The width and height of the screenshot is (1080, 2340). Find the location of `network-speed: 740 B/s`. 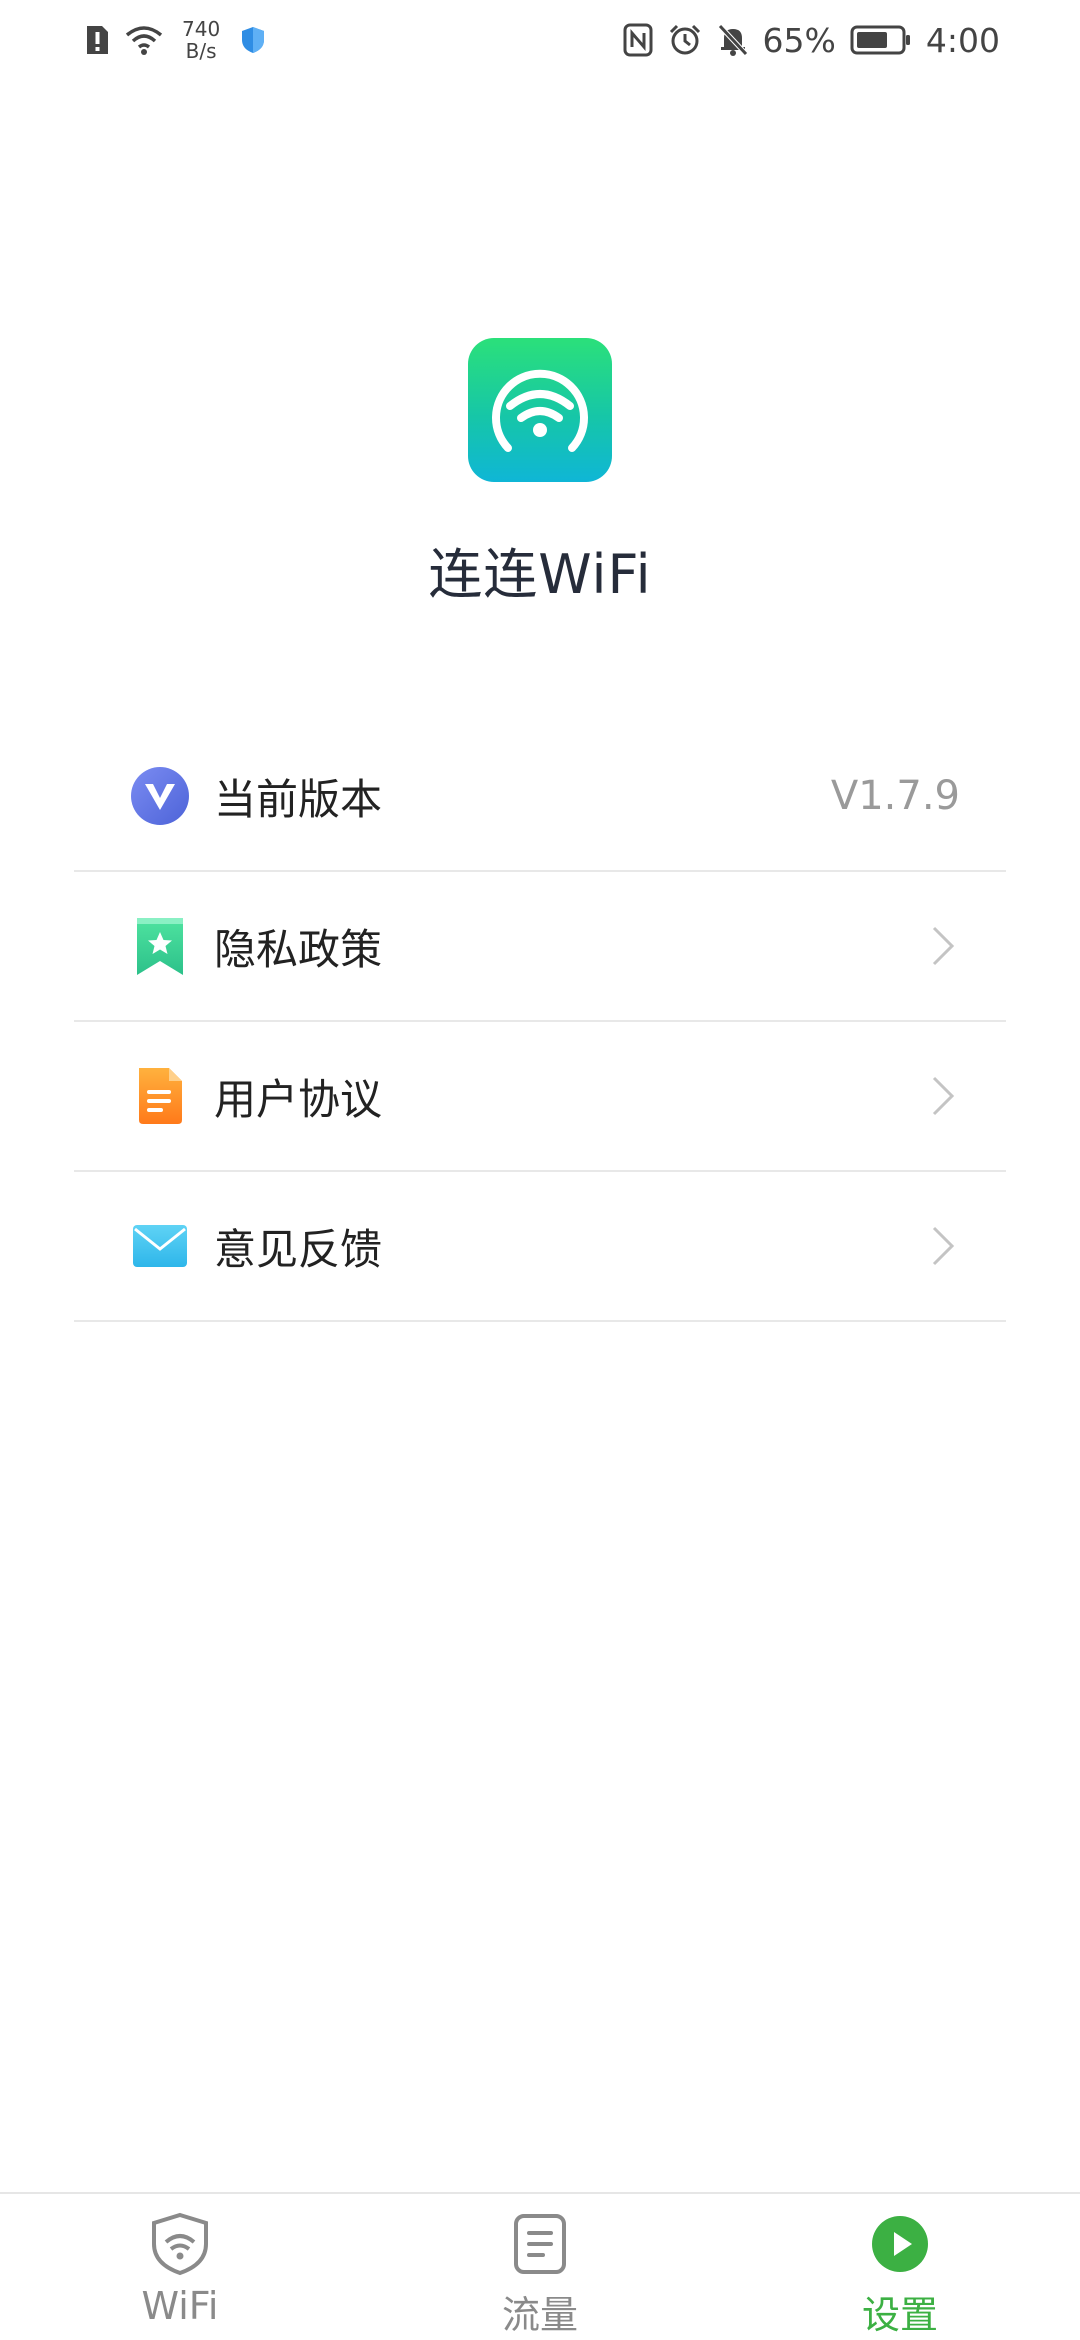

network-speed: 740 B/s is located at coordinates (201, 40).